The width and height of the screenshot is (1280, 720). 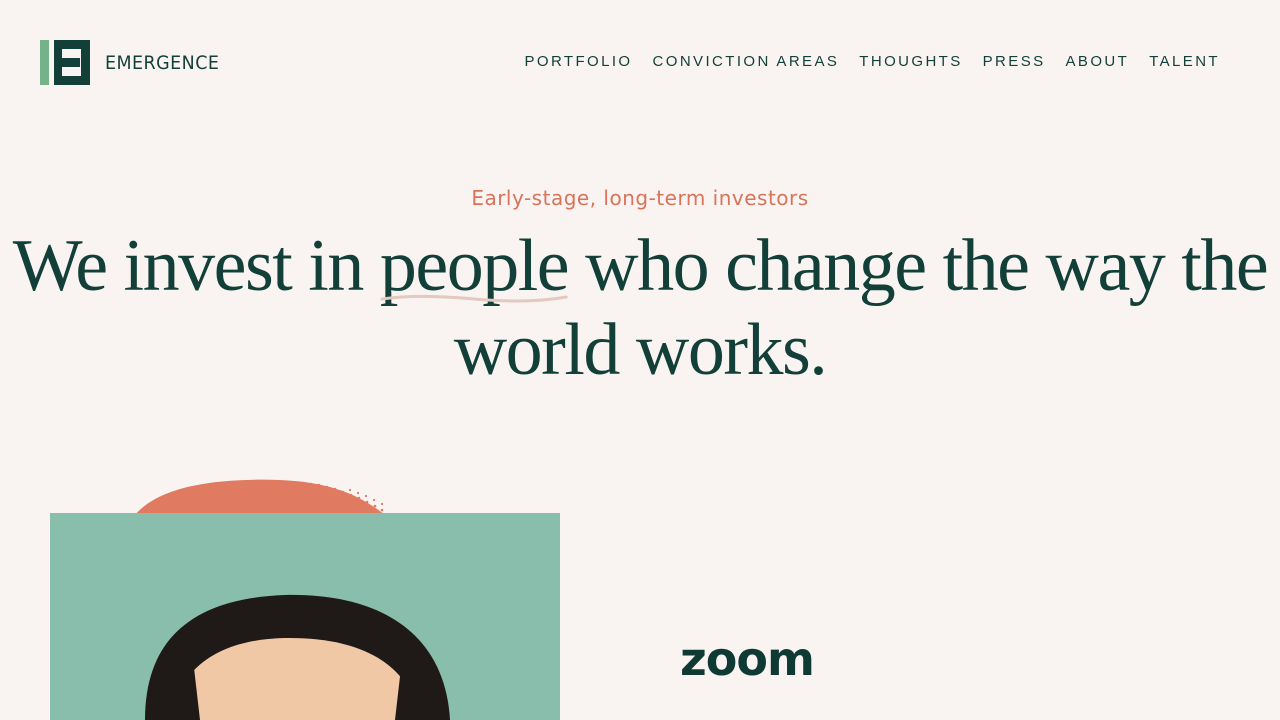 What do you see at coordinates (747, 659) in the screenshot?
I see `zoom-logo: zoom` at bounding box center [747, 659].